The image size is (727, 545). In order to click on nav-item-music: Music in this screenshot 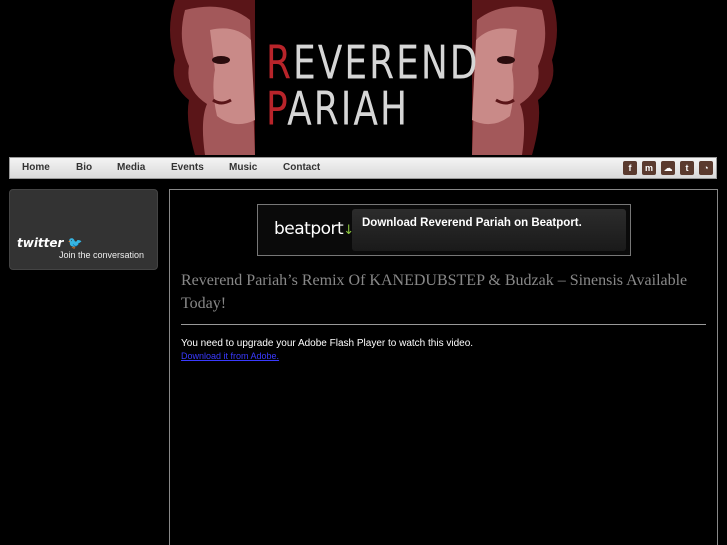, I will do `click(243, 167)`.